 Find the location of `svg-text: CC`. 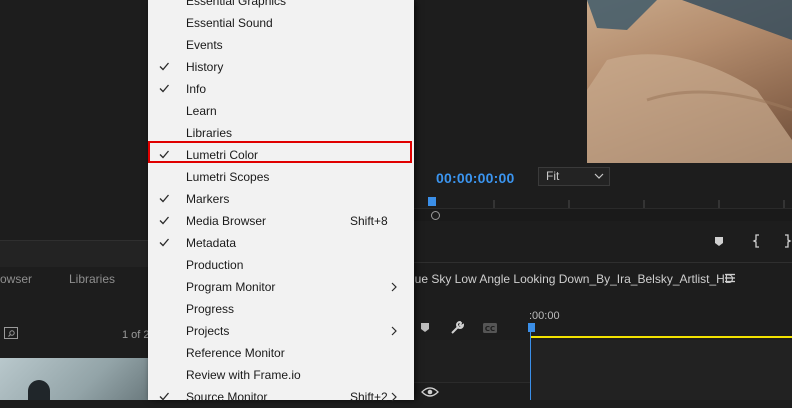

svg-text: CC is located at coordinates (490, 329).